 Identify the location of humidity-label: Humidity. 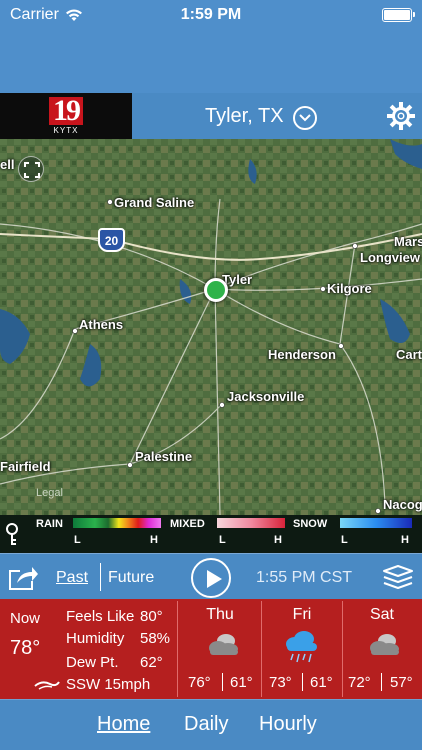
(95, 638).